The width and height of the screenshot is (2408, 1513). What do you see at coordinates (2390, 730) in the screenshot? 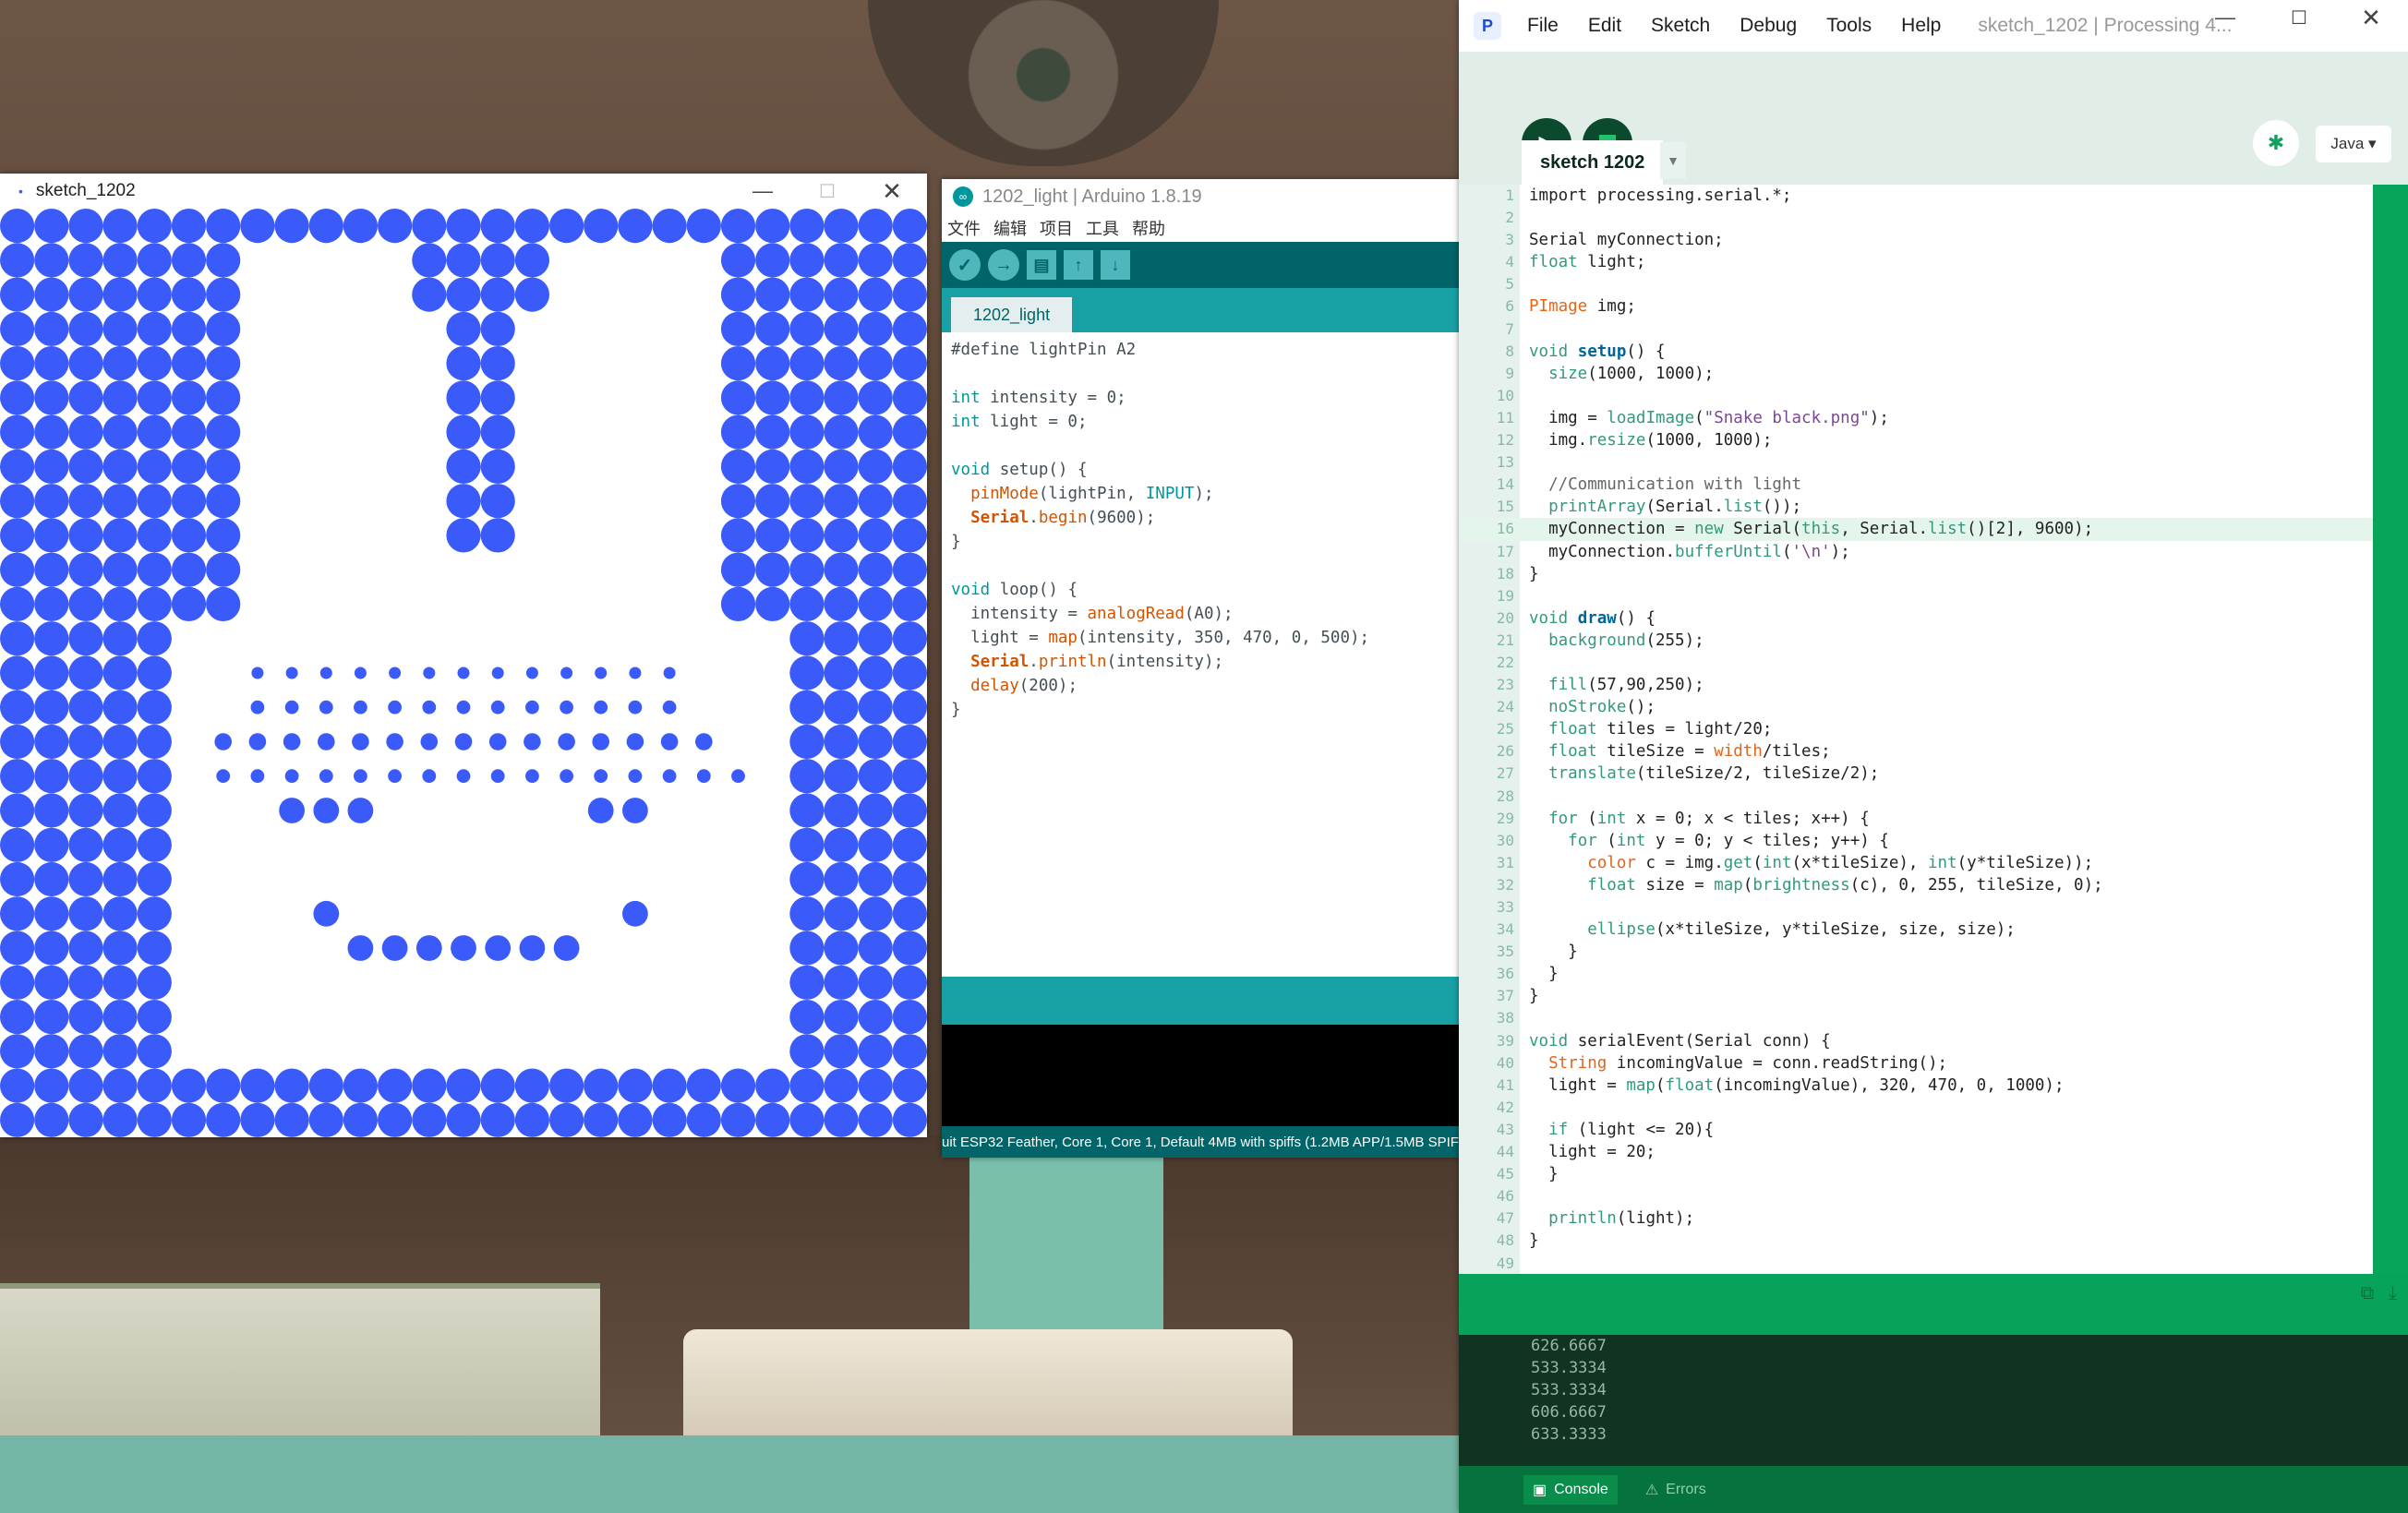
I see `editor-scrollbar` at bounding box center [2390, 730].